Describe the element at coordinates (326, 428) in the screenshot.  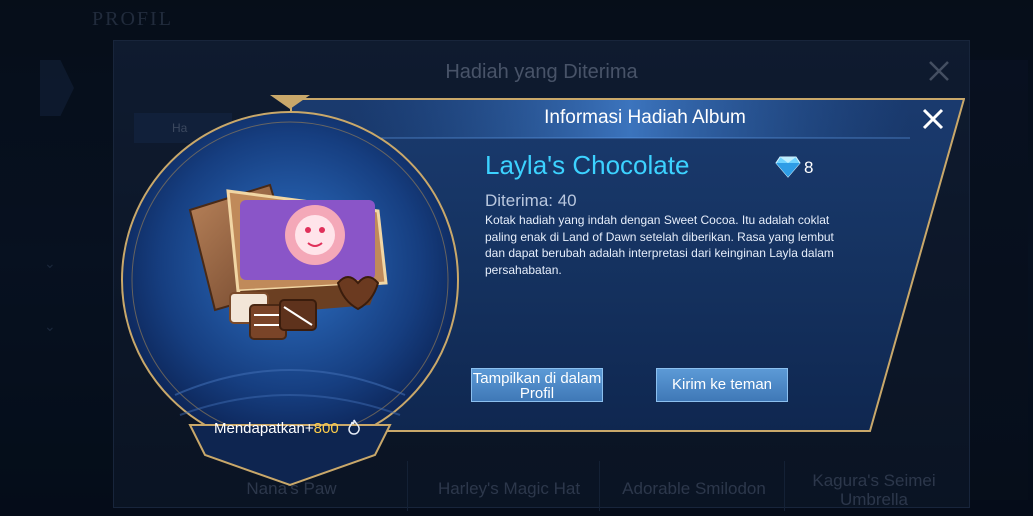
I see `earn-value: 800` at that location.